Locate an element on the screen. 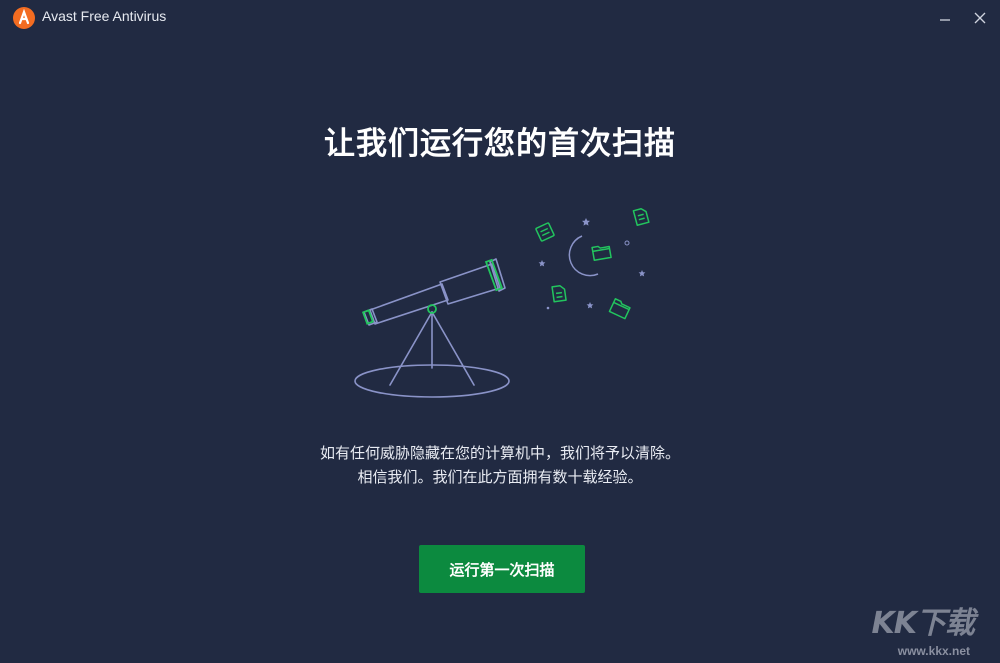  page-title: 让我们运行您的首次扫描 is located at coordinates (500, 144).